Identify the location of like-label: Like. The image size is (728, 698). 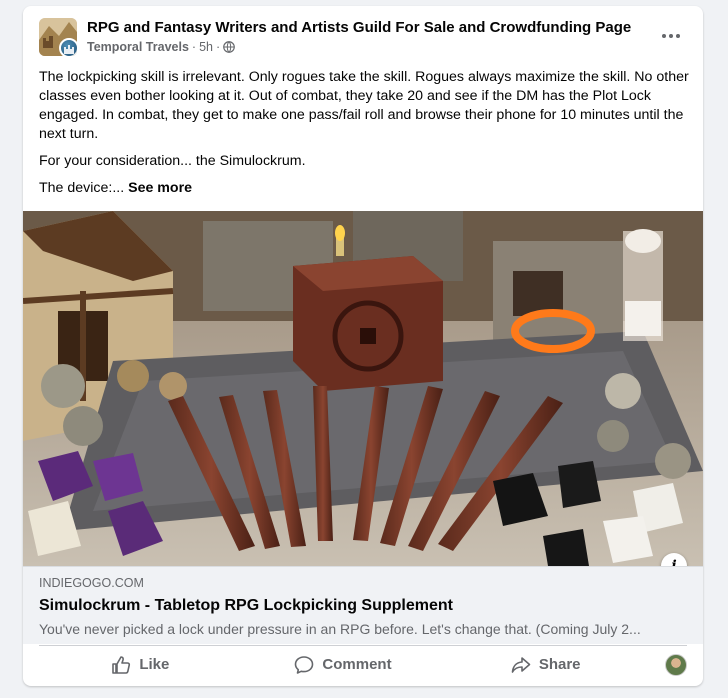
(154, 664).